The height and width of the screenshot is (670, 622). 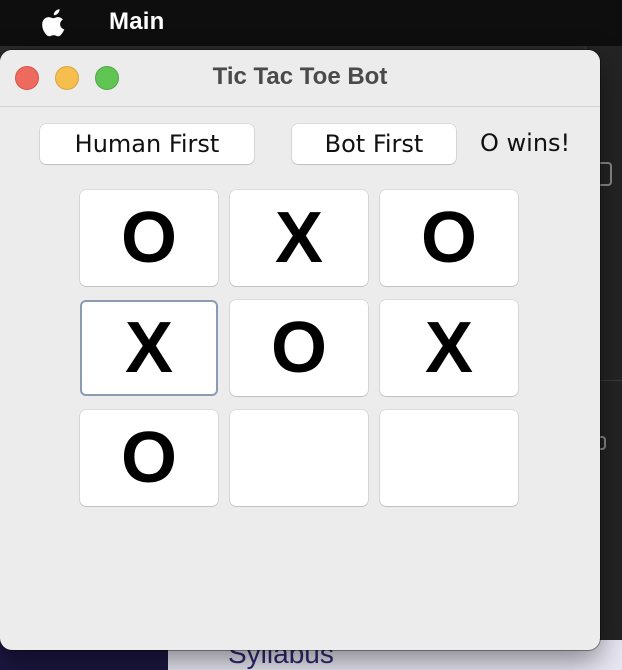 I want to click on human-first-button: Human First, so click(x=147, y=144).